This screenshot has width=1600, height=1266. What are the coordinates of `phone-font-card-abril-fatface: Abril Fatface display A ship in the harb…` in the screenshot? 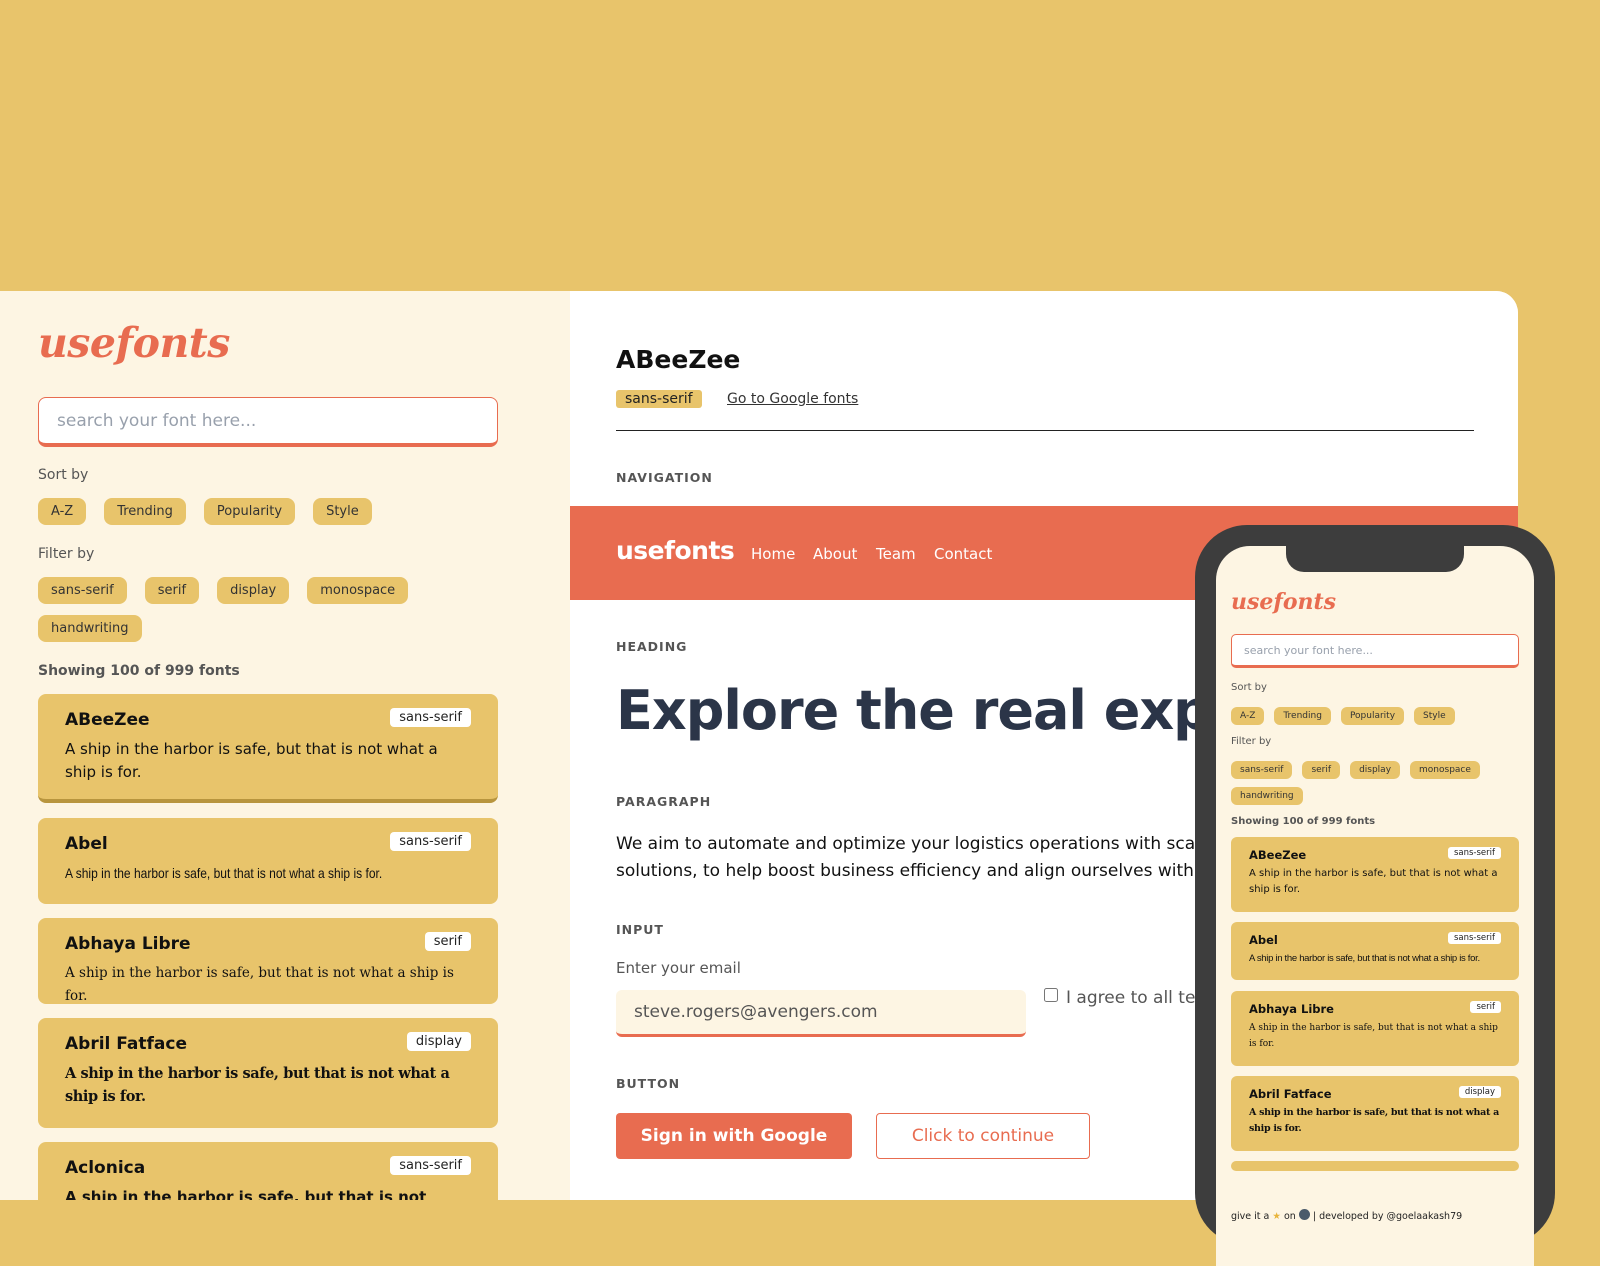 It's located at (1375, 1113).